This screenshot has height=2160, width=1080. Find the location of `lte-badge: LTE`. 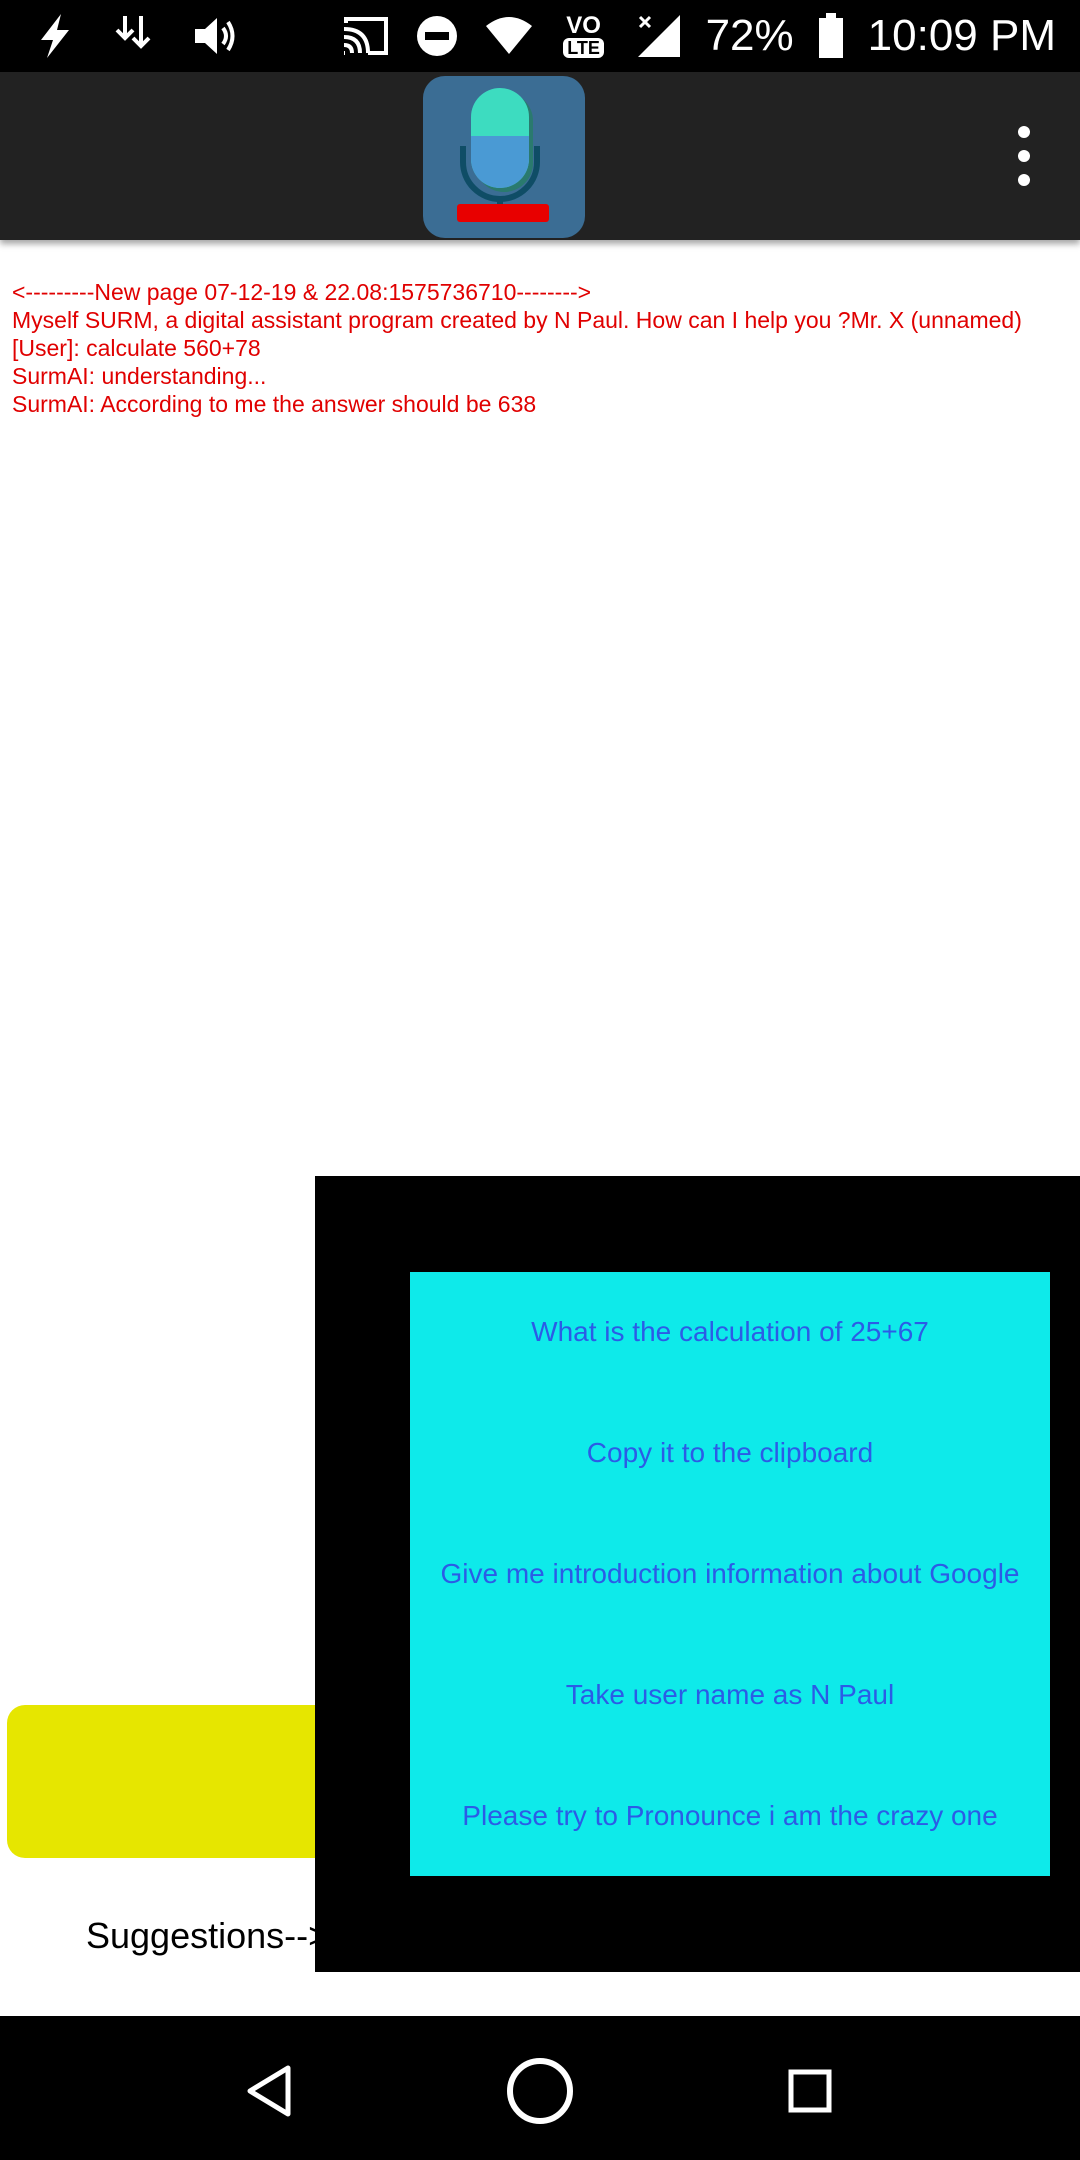

lte-badge: LTE is located at coordinates (583, 48).